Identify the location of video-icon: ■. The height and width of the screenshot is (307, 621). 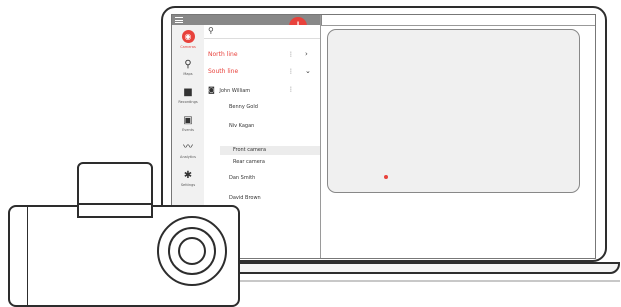
(188, 92).